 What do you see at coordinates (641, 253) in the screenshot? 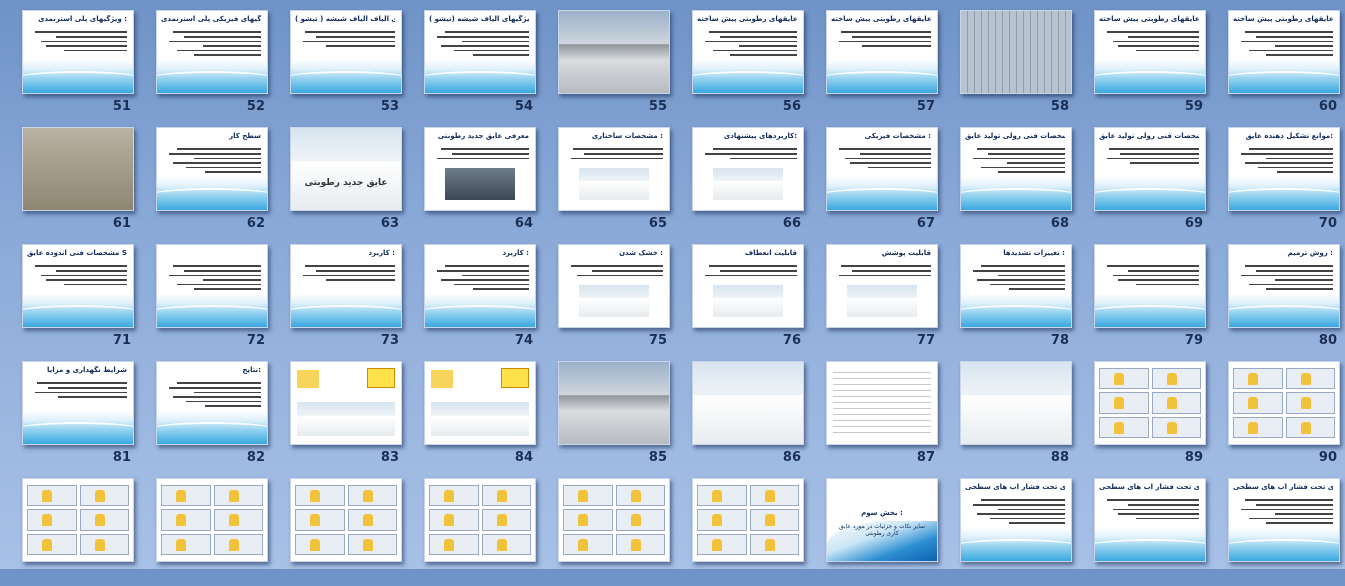
I see `slide-title: خشک شدن :` at bounding box center [641, 253].